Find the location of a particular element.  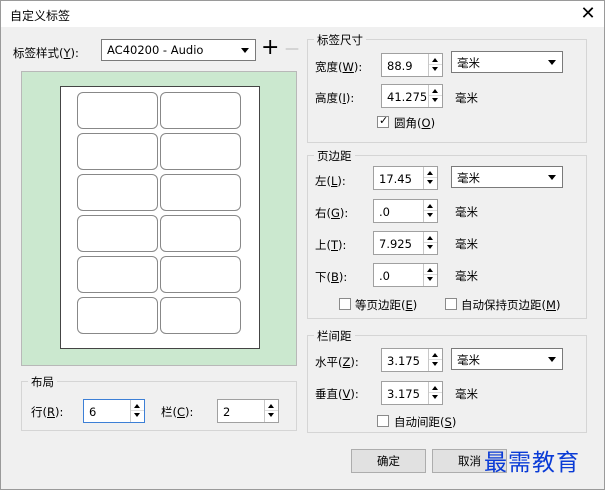

size-unit-value: 毫米 is located at coordinates (468, 63).